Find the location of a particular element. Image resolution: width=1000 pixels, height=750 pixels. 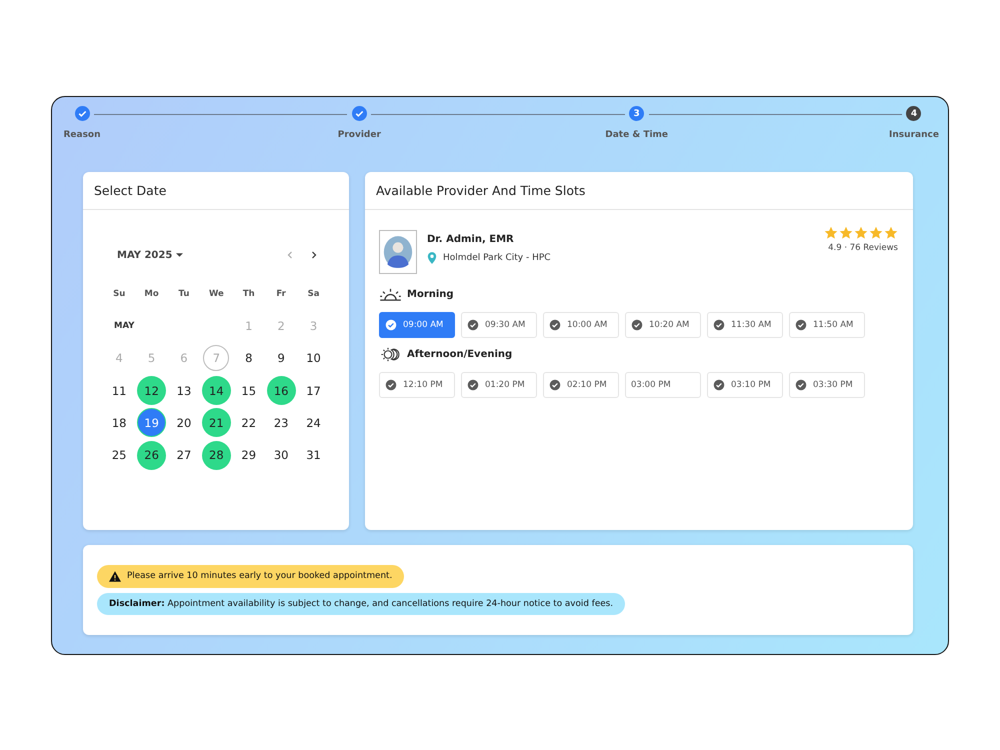

time-slot-button: 10:20 AM is located at coordinates (663, 325).